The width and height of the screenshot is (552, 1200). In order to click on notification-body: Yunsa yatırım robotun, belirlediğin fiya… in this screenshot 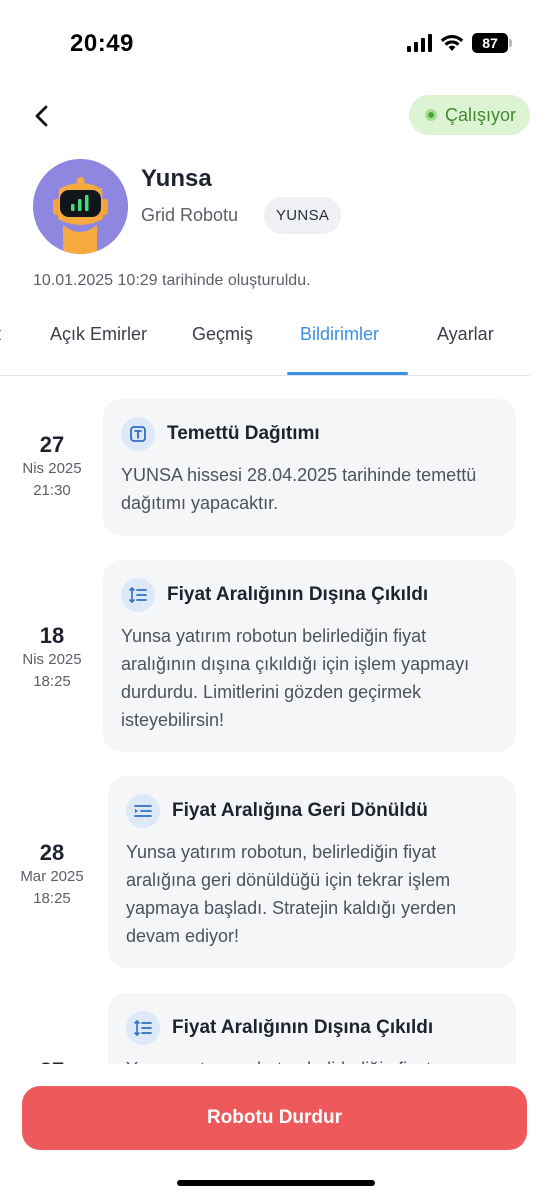, I will do `click(291, 894)`.